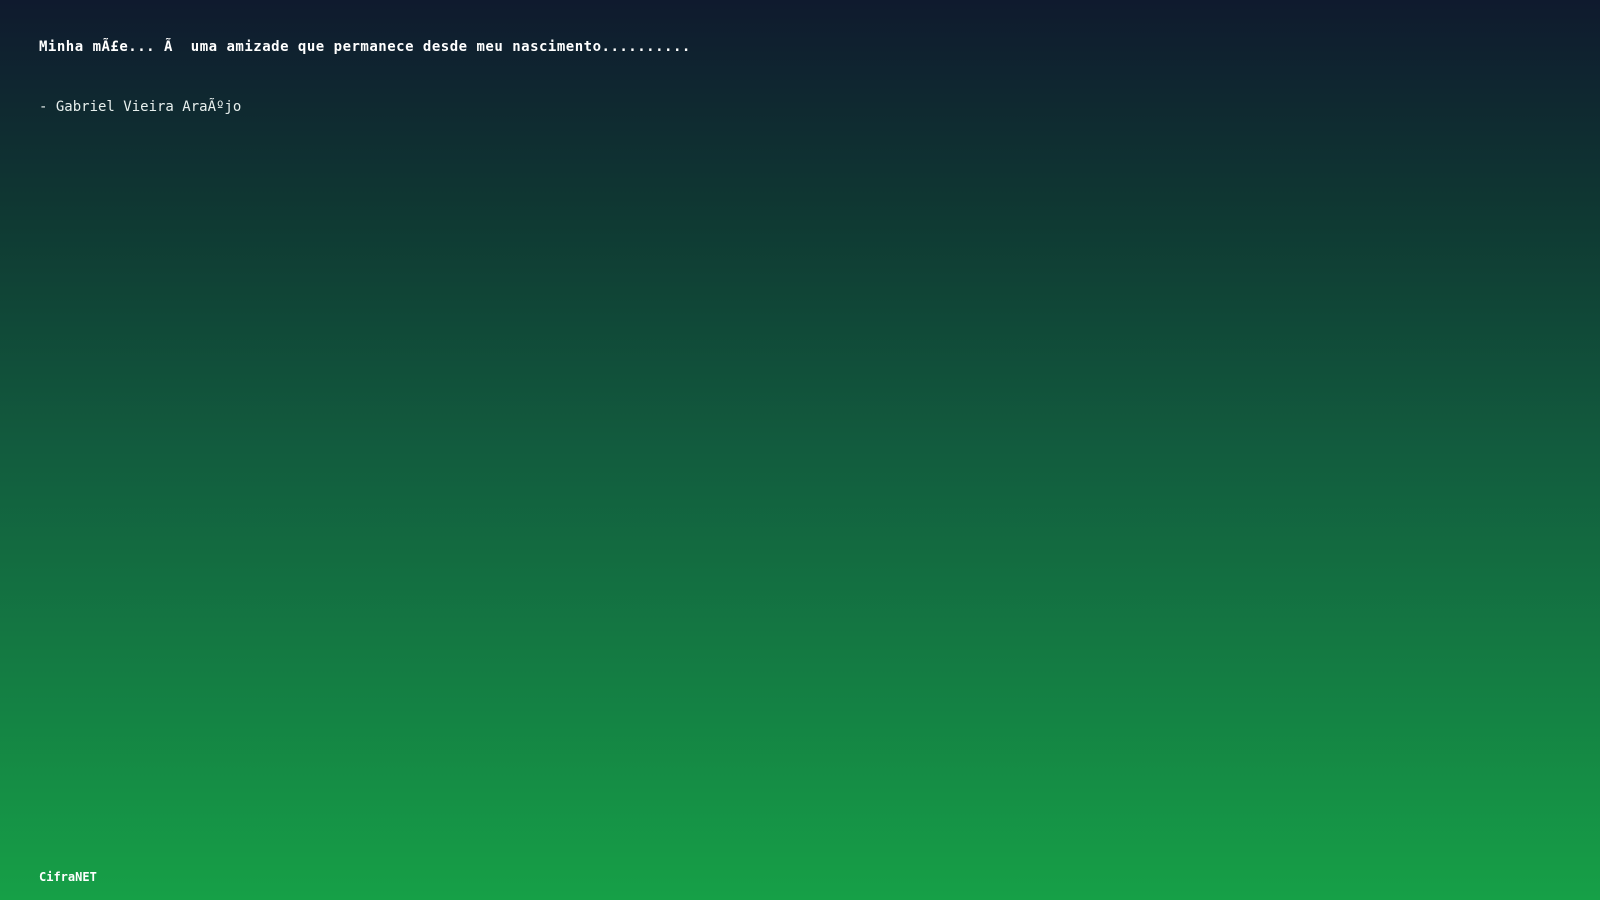  What do you see at coordinates (68, 877) in the screenshot?
I see `brand-label: CifraNET` at bounding box center [68, 877].